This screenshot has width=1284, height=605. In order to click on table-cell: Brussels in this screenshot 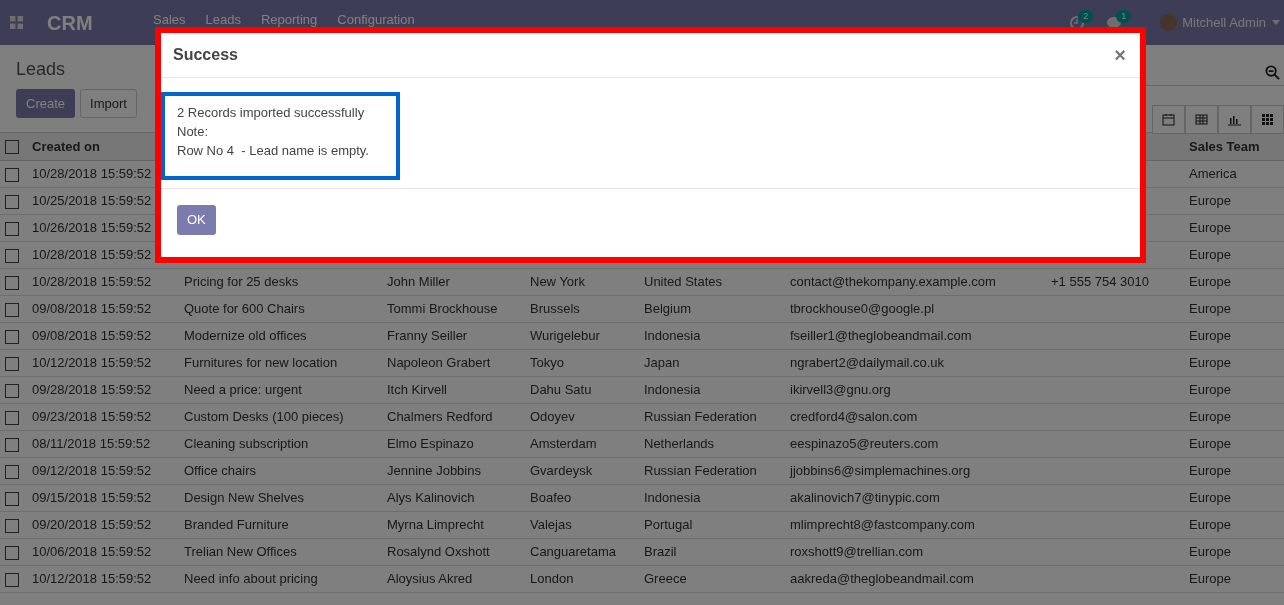, I will do `click(555, 309)`.